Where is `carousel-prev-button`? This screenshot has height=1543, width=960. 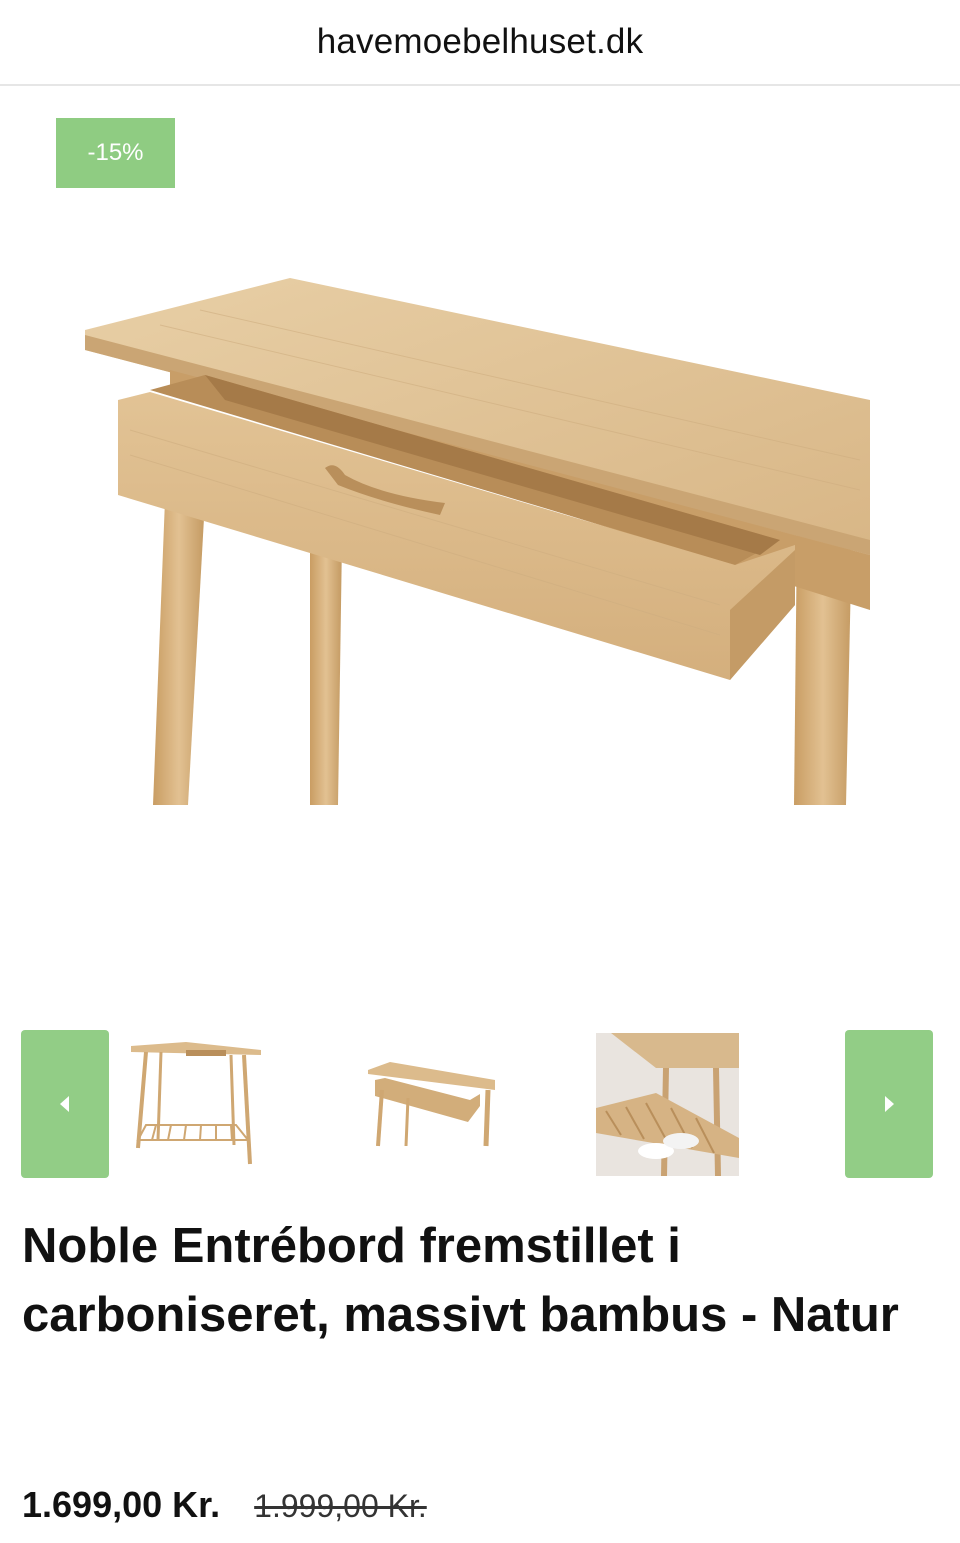 carousel-prev-button is located at coordinates (65, 1104).